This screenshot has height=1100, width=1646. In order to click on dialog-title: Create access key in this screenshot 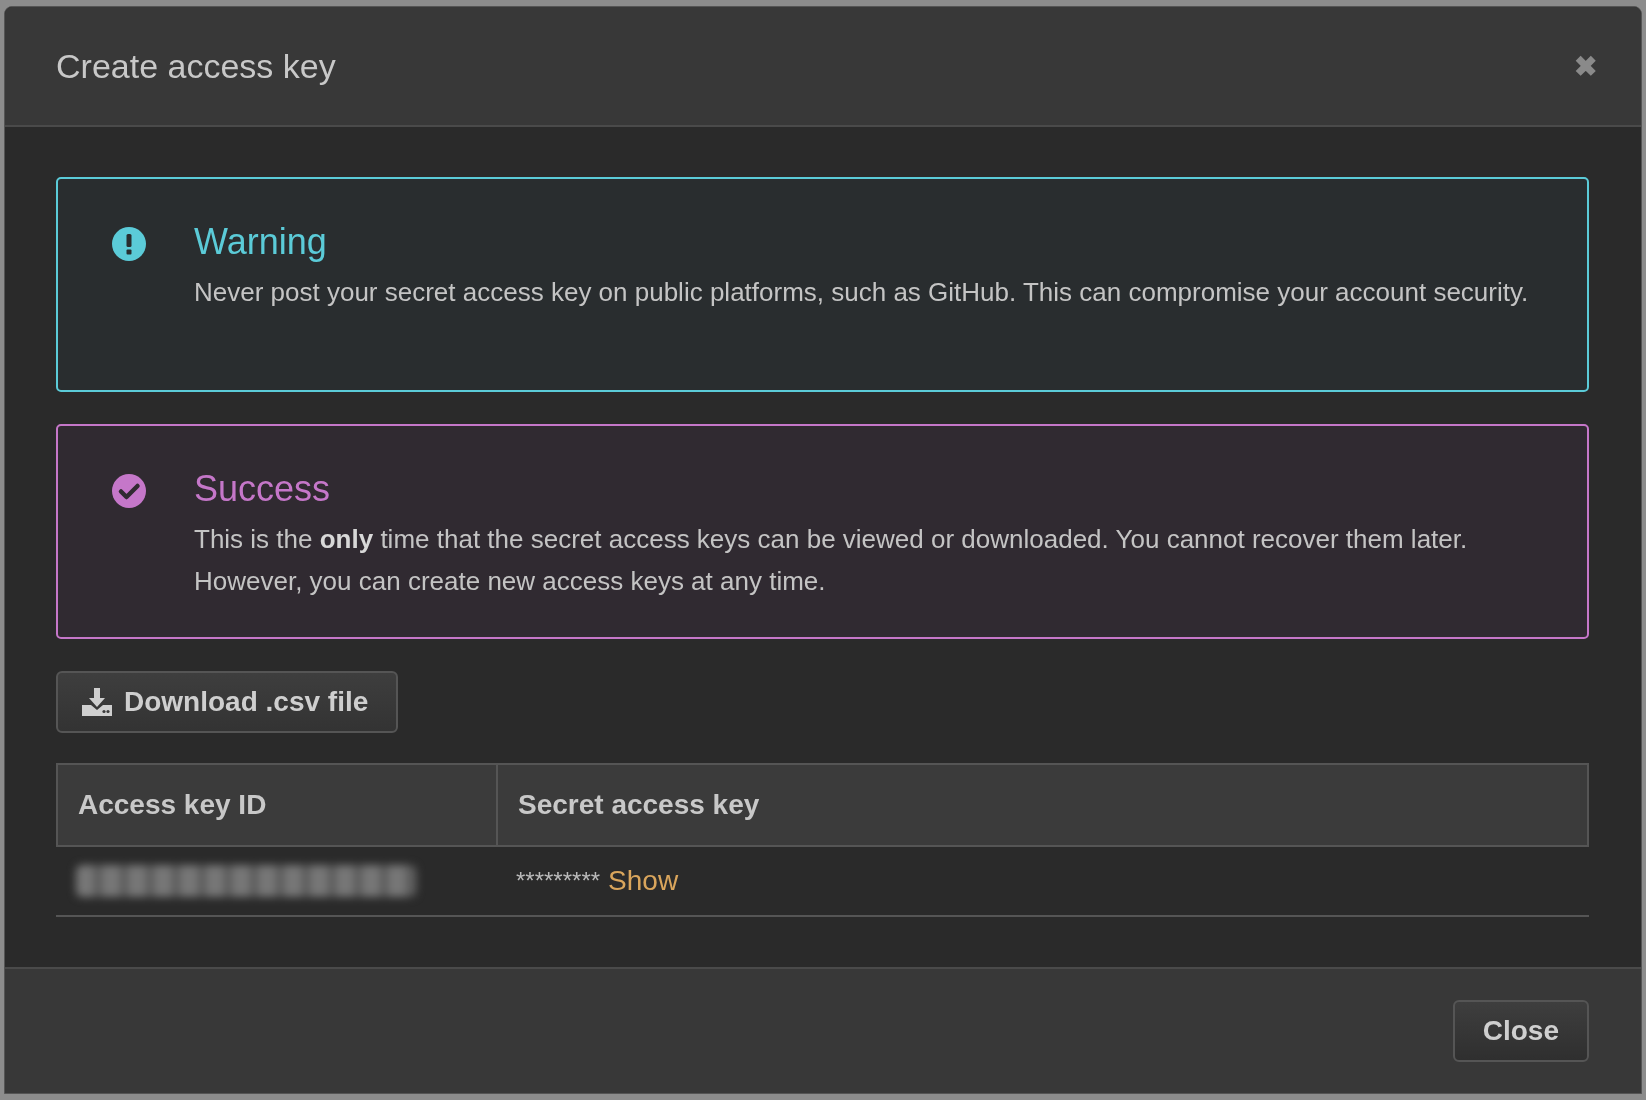, I will do `click(196, 66)`.